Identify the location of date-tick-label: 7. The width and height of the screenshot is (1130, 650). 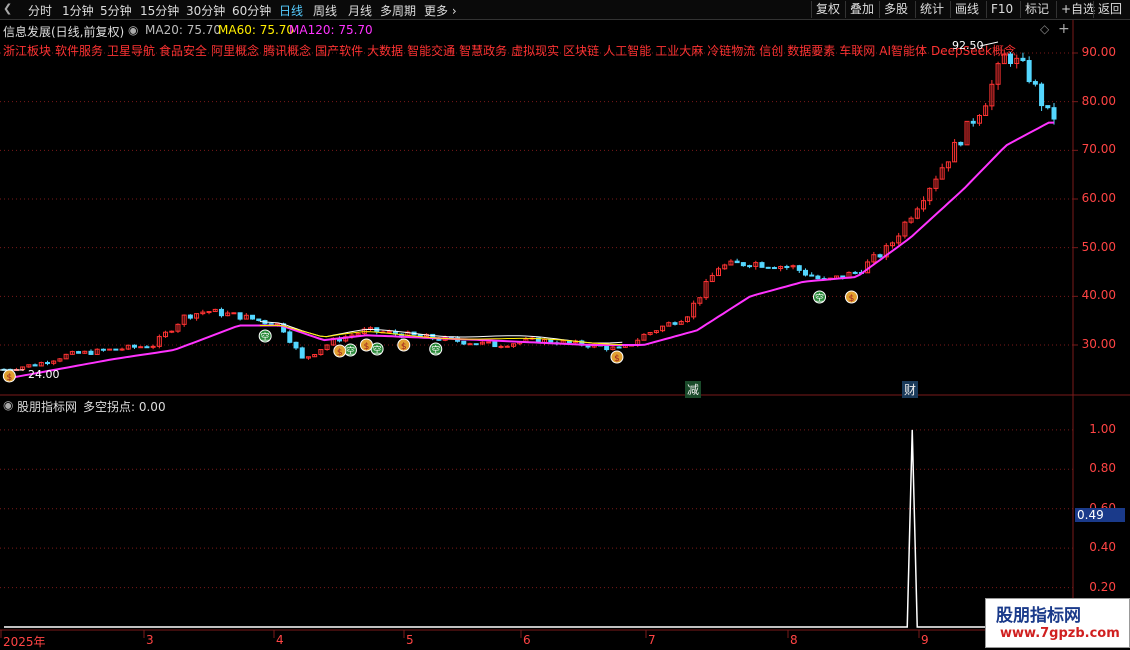
(652, 640).